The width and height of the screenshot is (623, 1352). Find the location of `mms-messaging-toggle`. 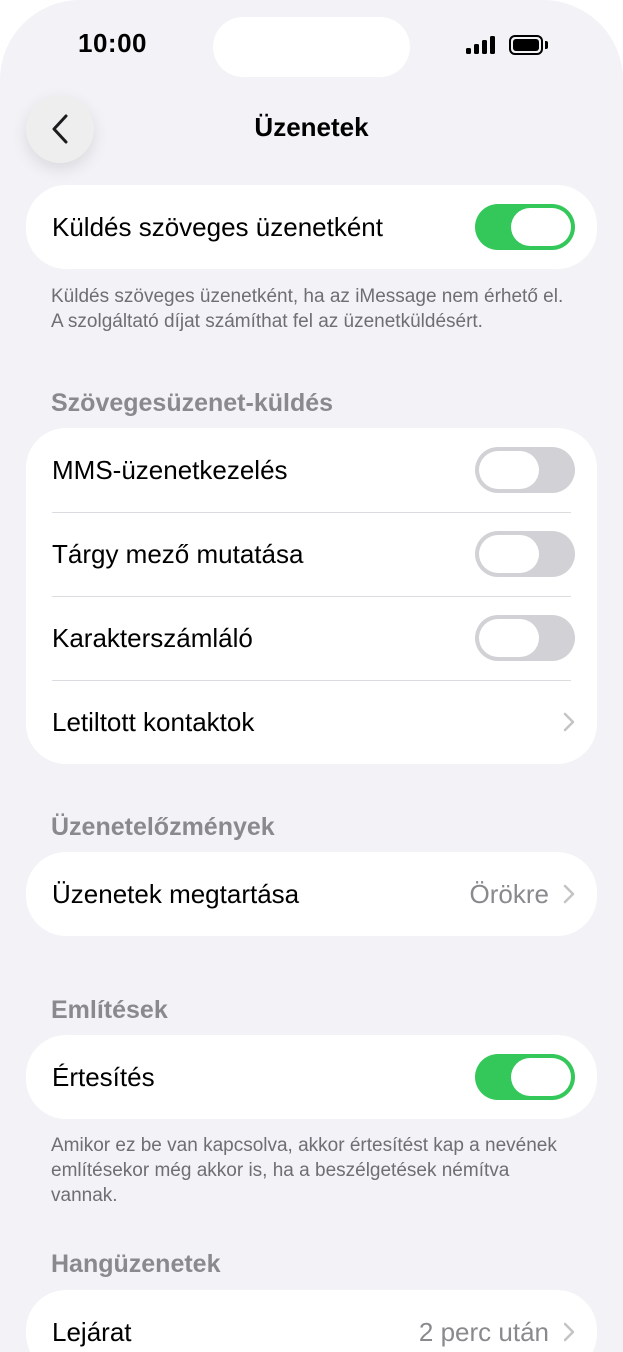

mms-messaging-toggle is located at coordinates (525, 470).